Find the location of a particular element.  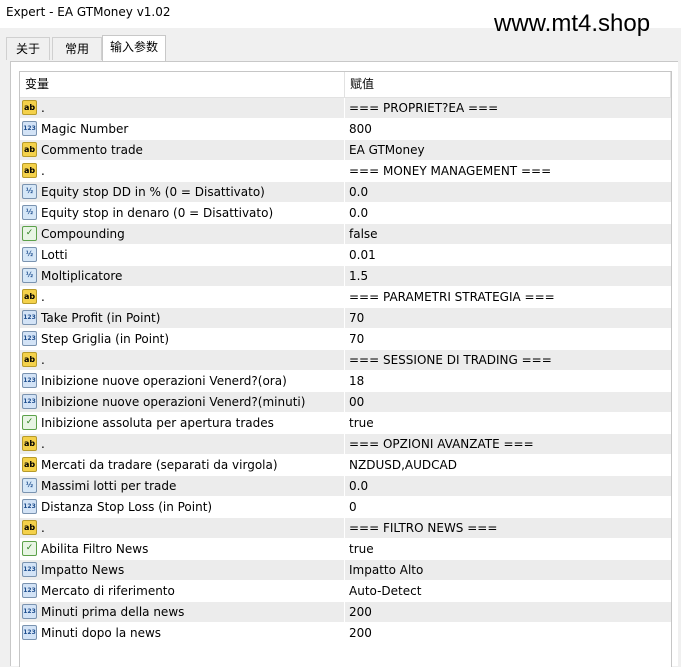

table-row: ½ Moltiplicatore 1.5 is located at coordinates (345, 276).